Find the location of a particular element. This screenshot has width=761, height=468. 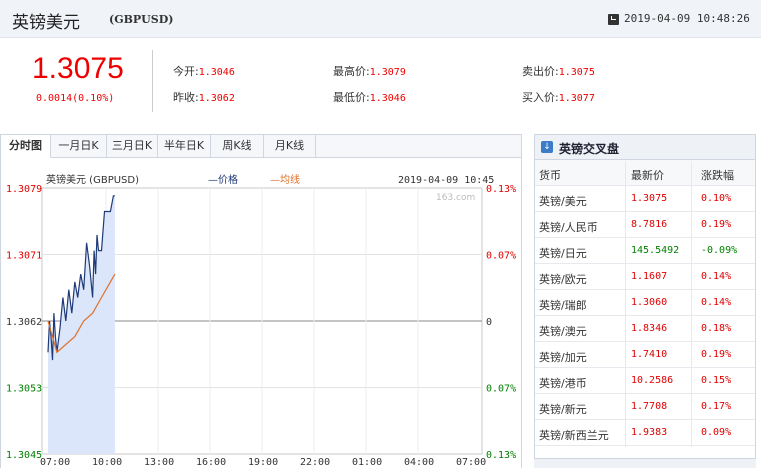

tab-3m-daily: 三月日K is located at coordinates (132, 146).